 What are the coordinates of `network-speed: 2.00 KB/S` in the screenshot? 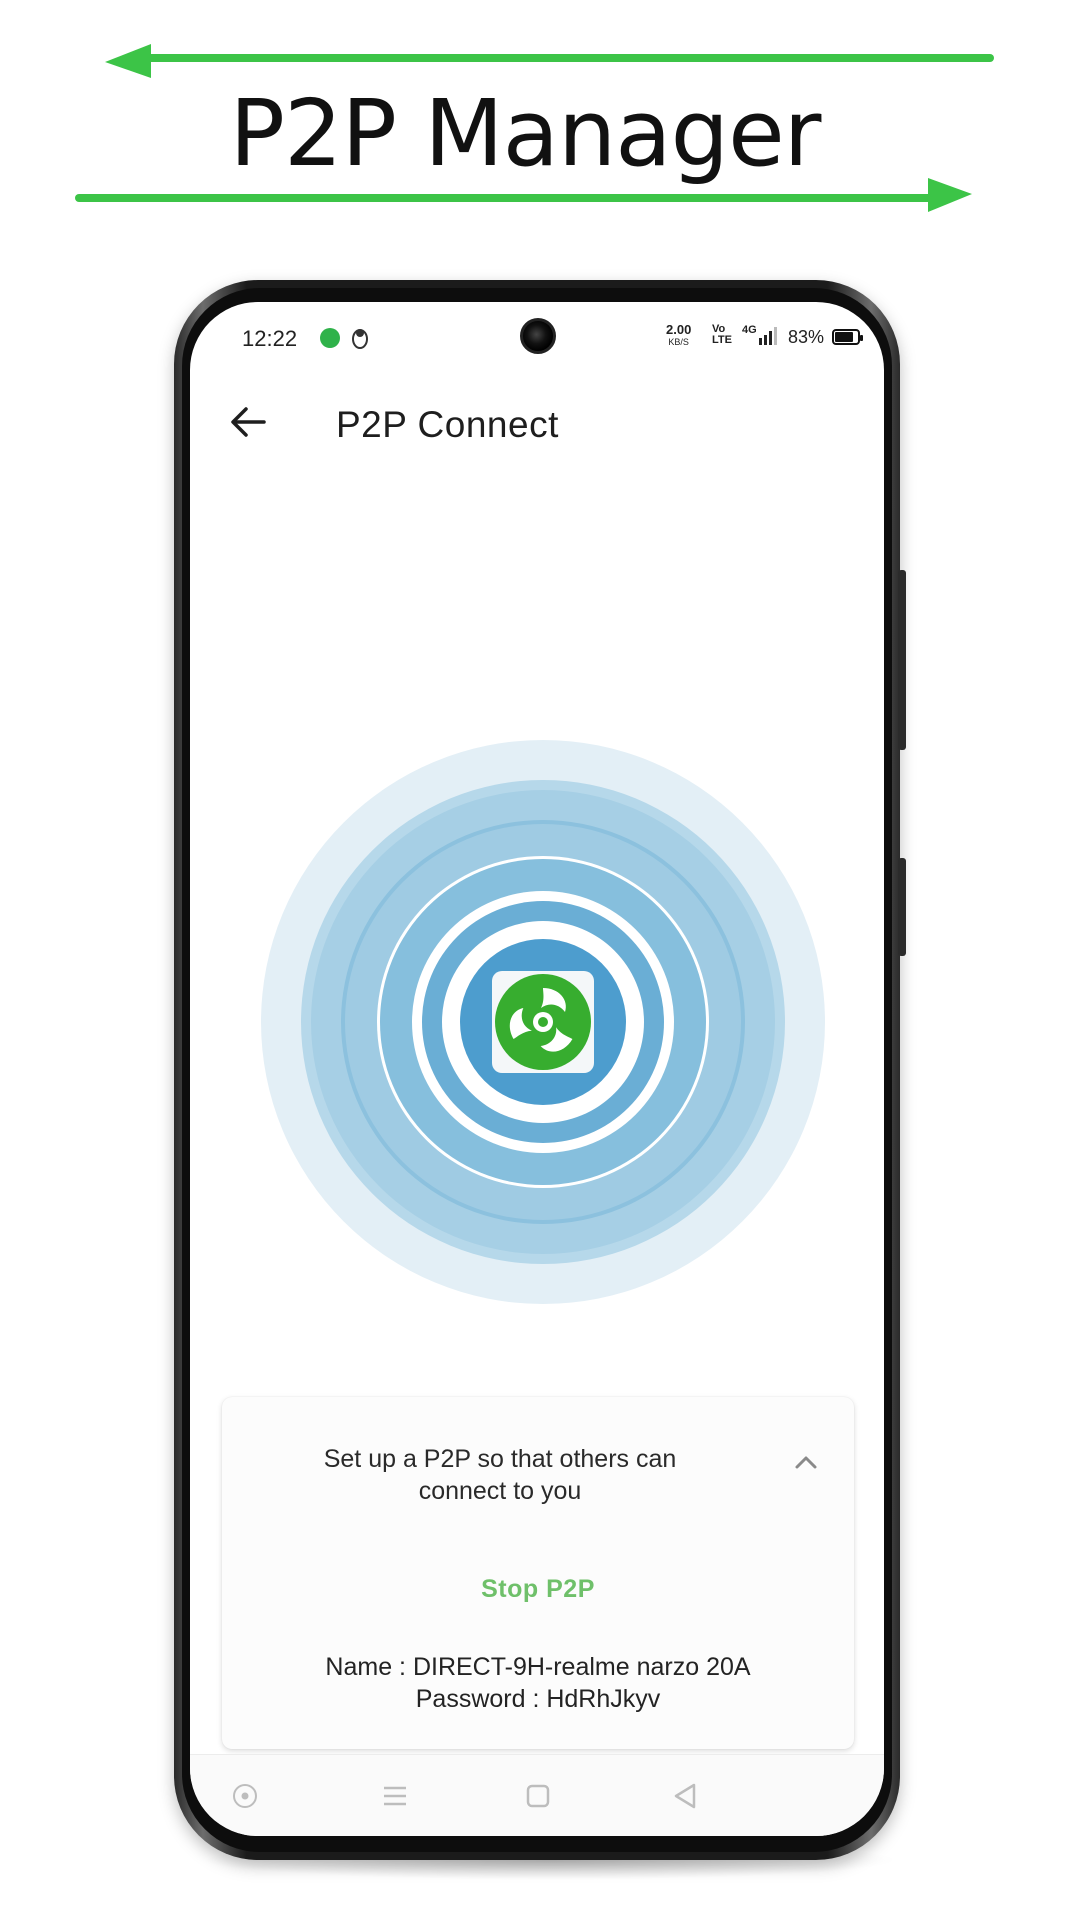 It's located at (679, 335).